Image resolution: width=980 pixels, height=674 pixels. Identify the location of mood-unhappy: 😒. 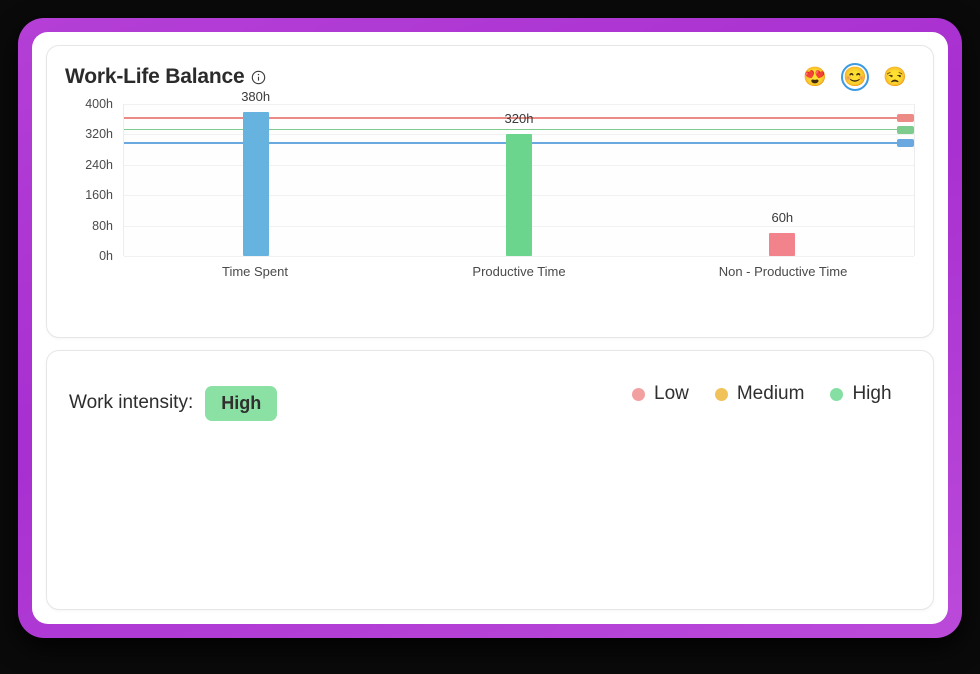
(895, 77).